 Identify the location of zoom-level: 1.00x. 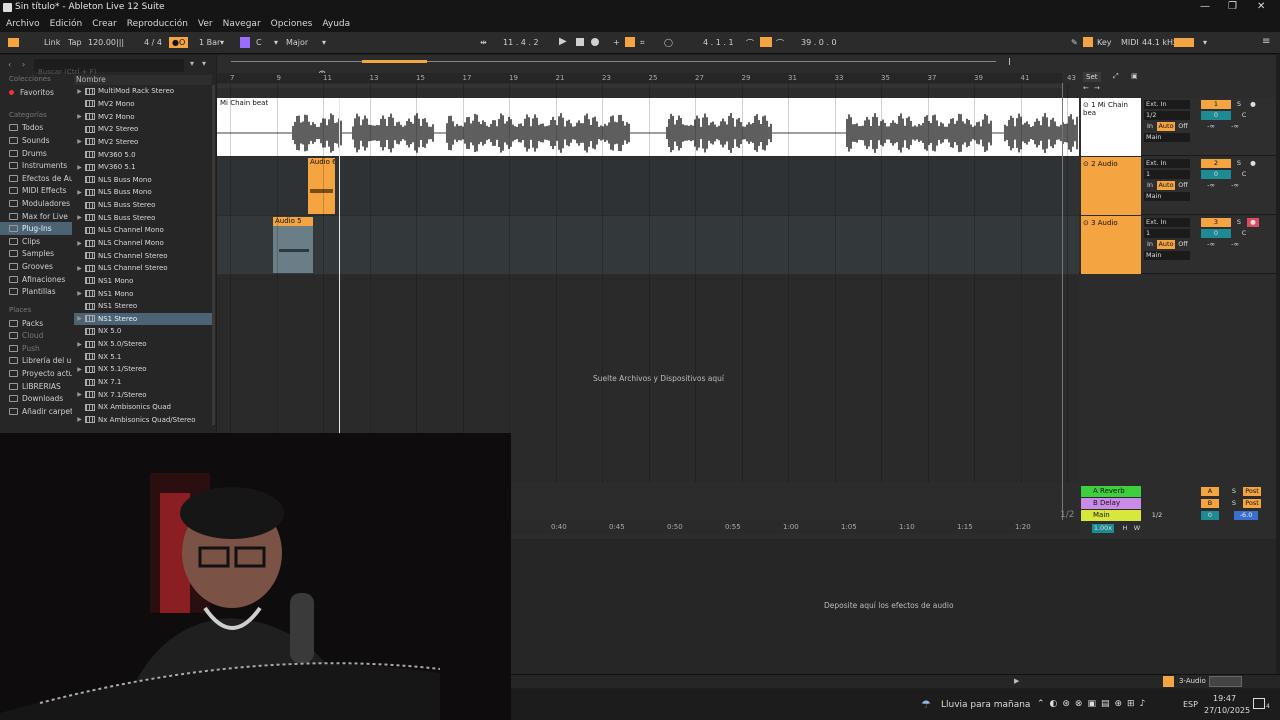
(1103, 528).